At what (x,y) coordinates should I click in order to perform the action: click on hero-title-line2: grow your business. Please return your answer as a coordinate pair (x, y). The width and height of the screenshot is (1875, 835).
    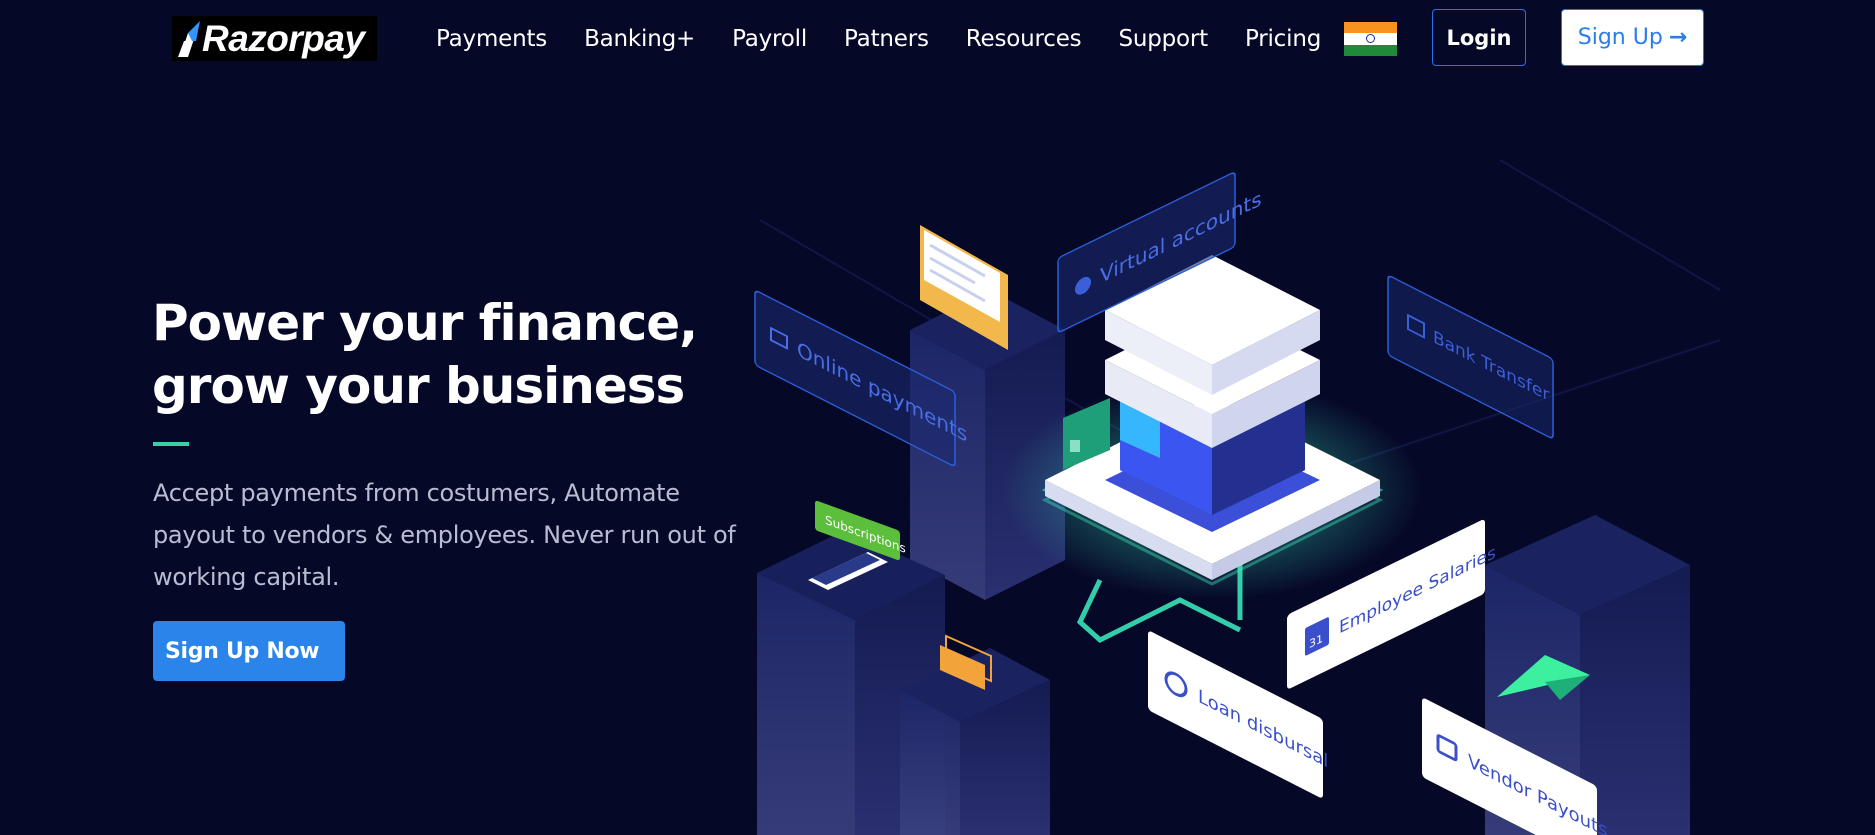
    Looking at the image, I should click on (418, 386).